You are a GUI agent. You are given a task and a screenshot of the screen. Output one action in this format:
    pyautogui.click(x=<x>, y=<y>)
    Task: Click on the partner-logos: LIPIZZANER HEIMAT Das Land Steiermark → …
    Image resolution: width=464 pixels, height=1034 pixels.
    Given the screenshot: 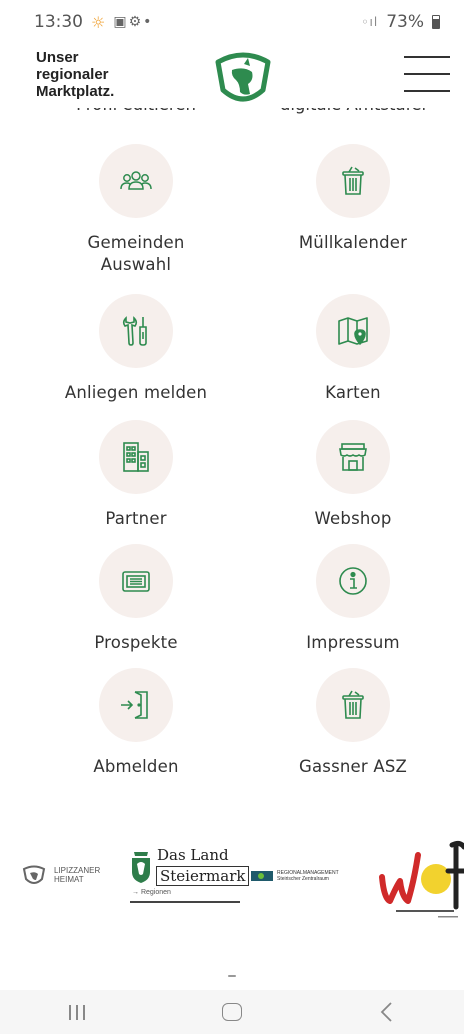 What is the action you would take?
    pyautogui.click(x=232, y=882)
    